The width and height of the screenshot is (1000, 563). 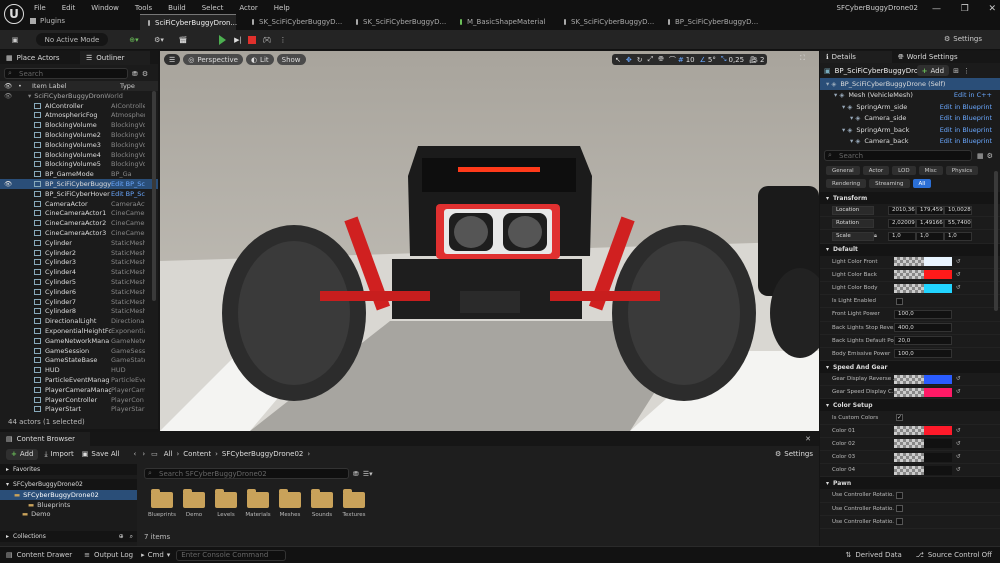 What do you see at coordinates (954, 555) in the screenshot?
I see `source-control-button: ⎇ Source Control Off` at bounding box center [954, 555].